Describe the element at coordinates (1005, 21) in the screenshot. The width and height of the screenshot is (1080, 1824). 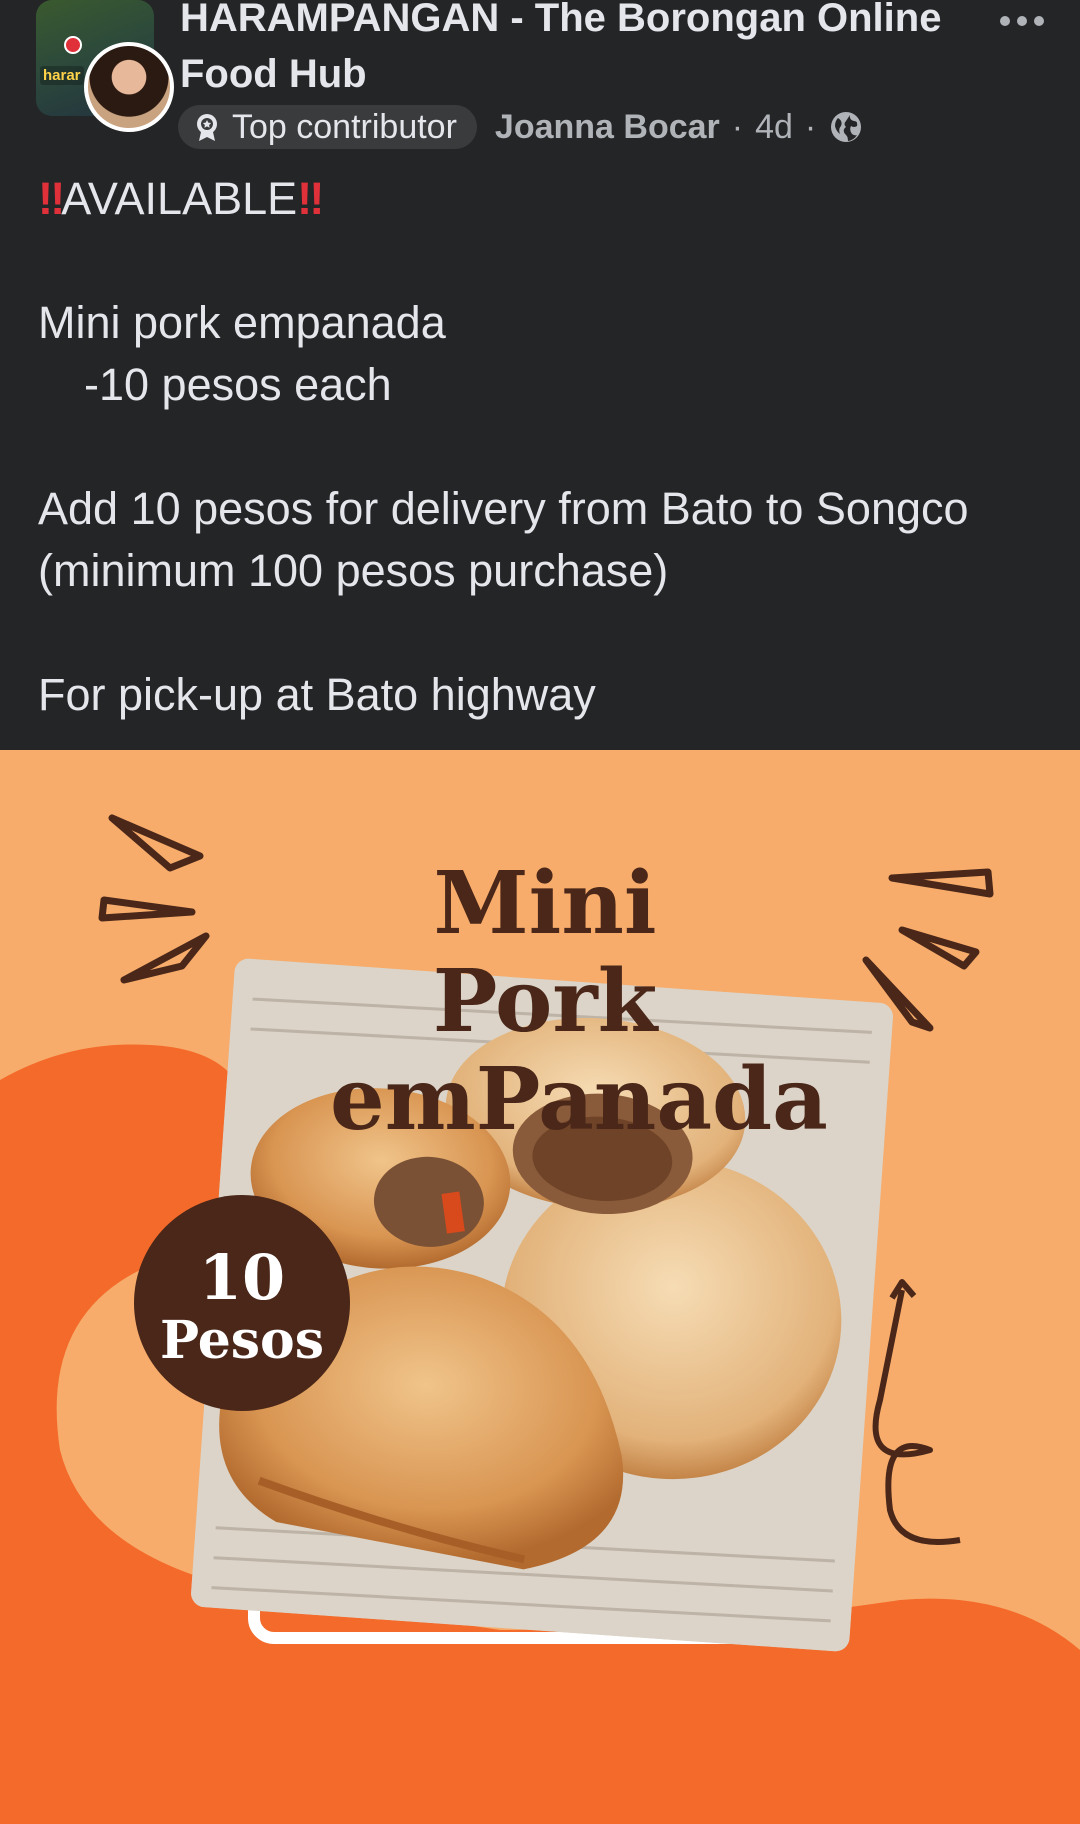
I see `more-options-icon` at that location.